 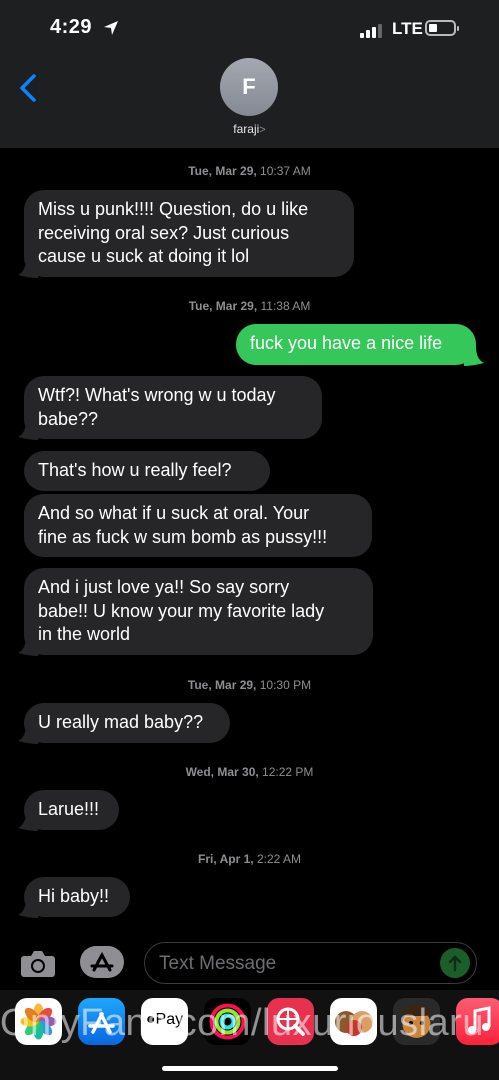 I want to click on back-chevron-icon, so click(x=28, y=88).